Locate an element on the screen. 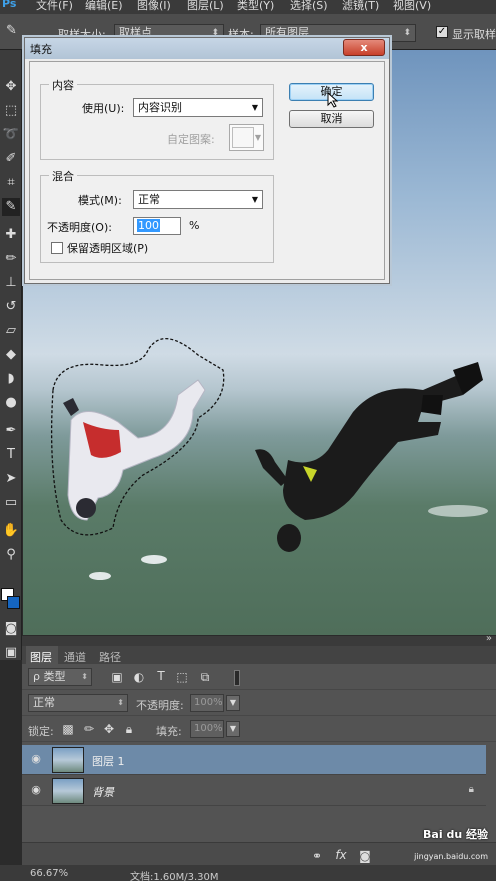 The image size is (496, 881). lock-all-icon: 🔒︎ is located at coordinates (129, 729).